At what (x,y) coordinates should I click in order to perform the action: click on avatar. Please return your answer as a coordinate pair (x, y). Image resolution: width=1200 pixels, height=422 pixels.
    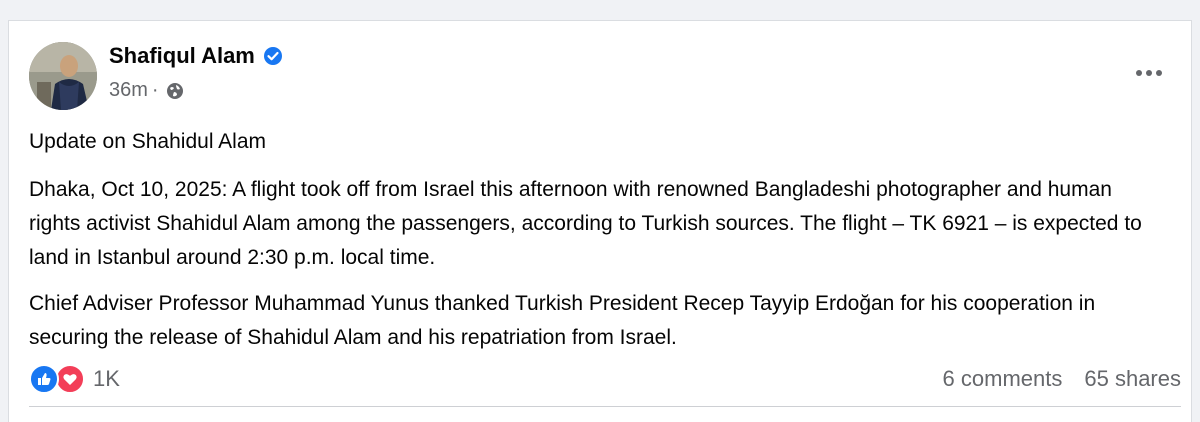
    Looking at the image, I should click on (63, 76).